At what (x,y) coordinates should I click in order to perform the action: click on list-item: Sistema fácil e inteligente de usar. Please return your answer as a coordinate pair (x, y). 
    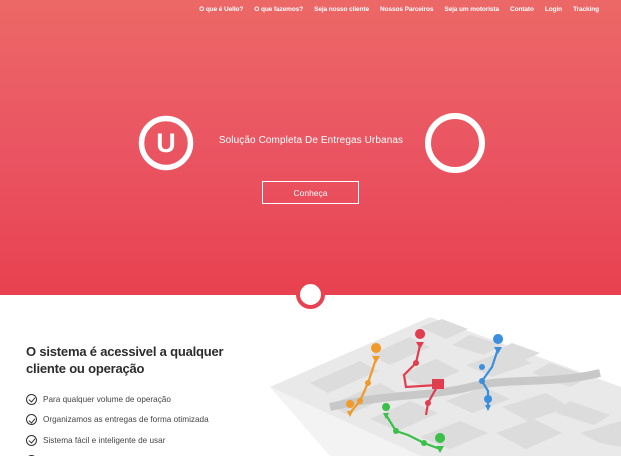
    Looking at the image, I should click on (117, 440).